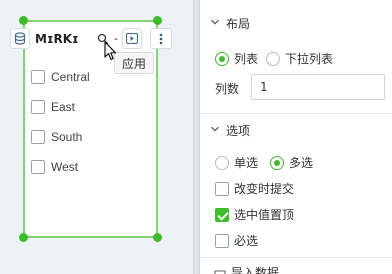 This screenshot has height=274, width=392. What do you see at coordinates (309, 59) in the screenshot?
I see `radio-label: 下拉列表` at bounding box center [309, 59].